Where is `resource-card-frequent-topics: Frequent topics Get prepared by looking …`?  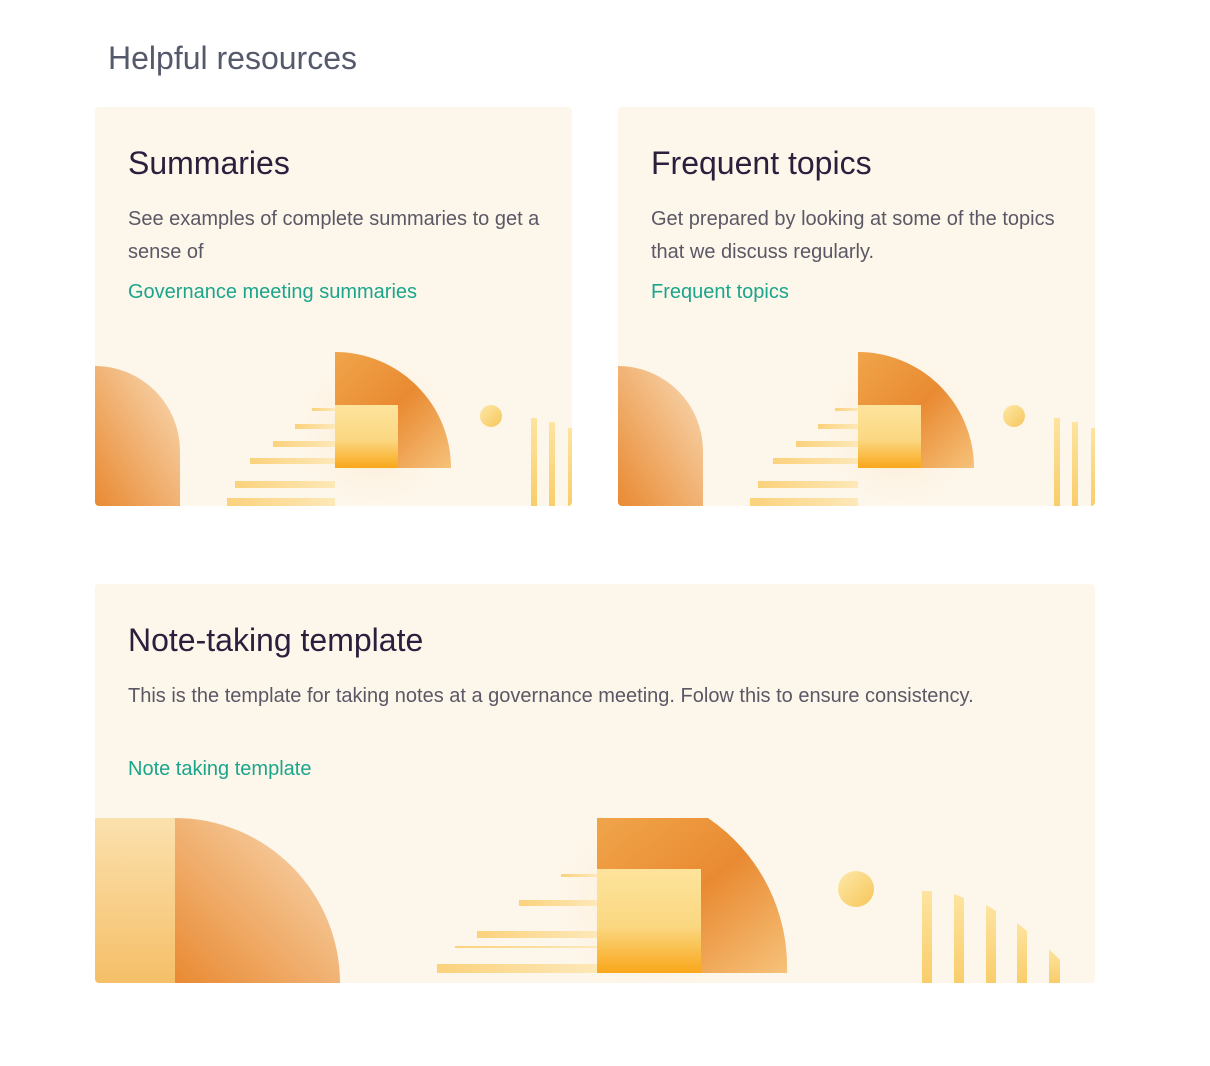
resource-card-frequent-topics: Frequent topics Get prepared by looking … is located at coordinates (856, 306).